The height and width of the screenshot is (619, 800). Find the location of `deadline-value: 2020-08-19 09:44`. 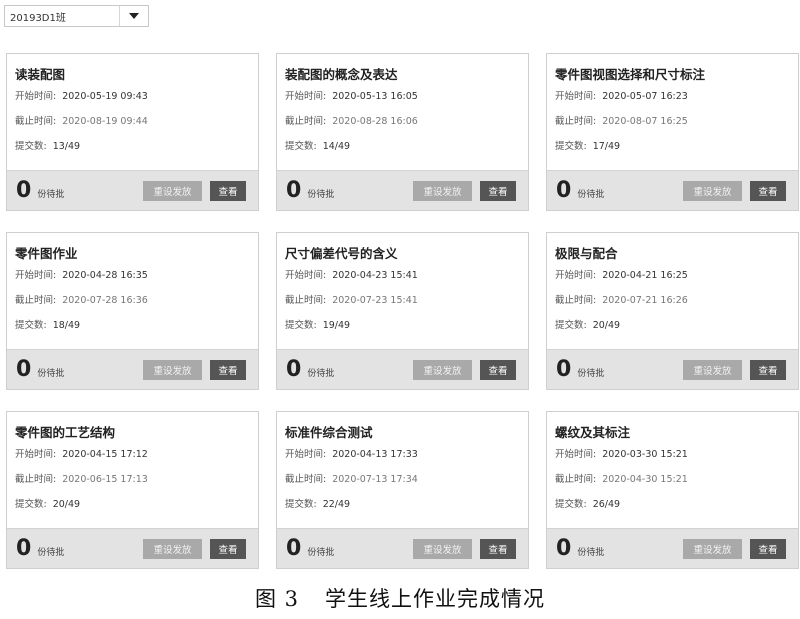

deadline-value: 2020-08-19 09:44 is located at coordinates (105, 121).